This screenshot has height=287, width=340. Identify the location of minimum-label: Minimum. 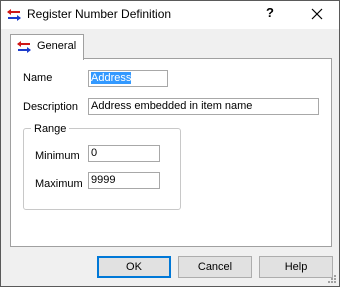
(57, 156).